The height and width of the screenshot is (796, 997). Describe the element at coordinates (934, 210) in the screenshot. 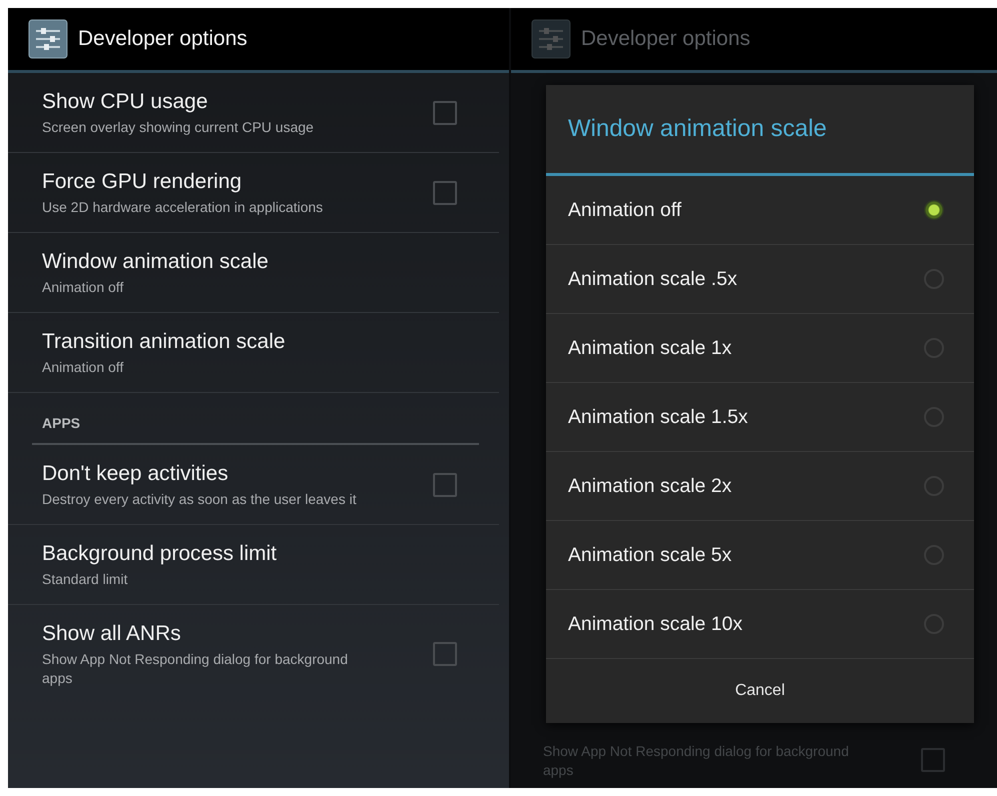

I see `radio-button` at that location.